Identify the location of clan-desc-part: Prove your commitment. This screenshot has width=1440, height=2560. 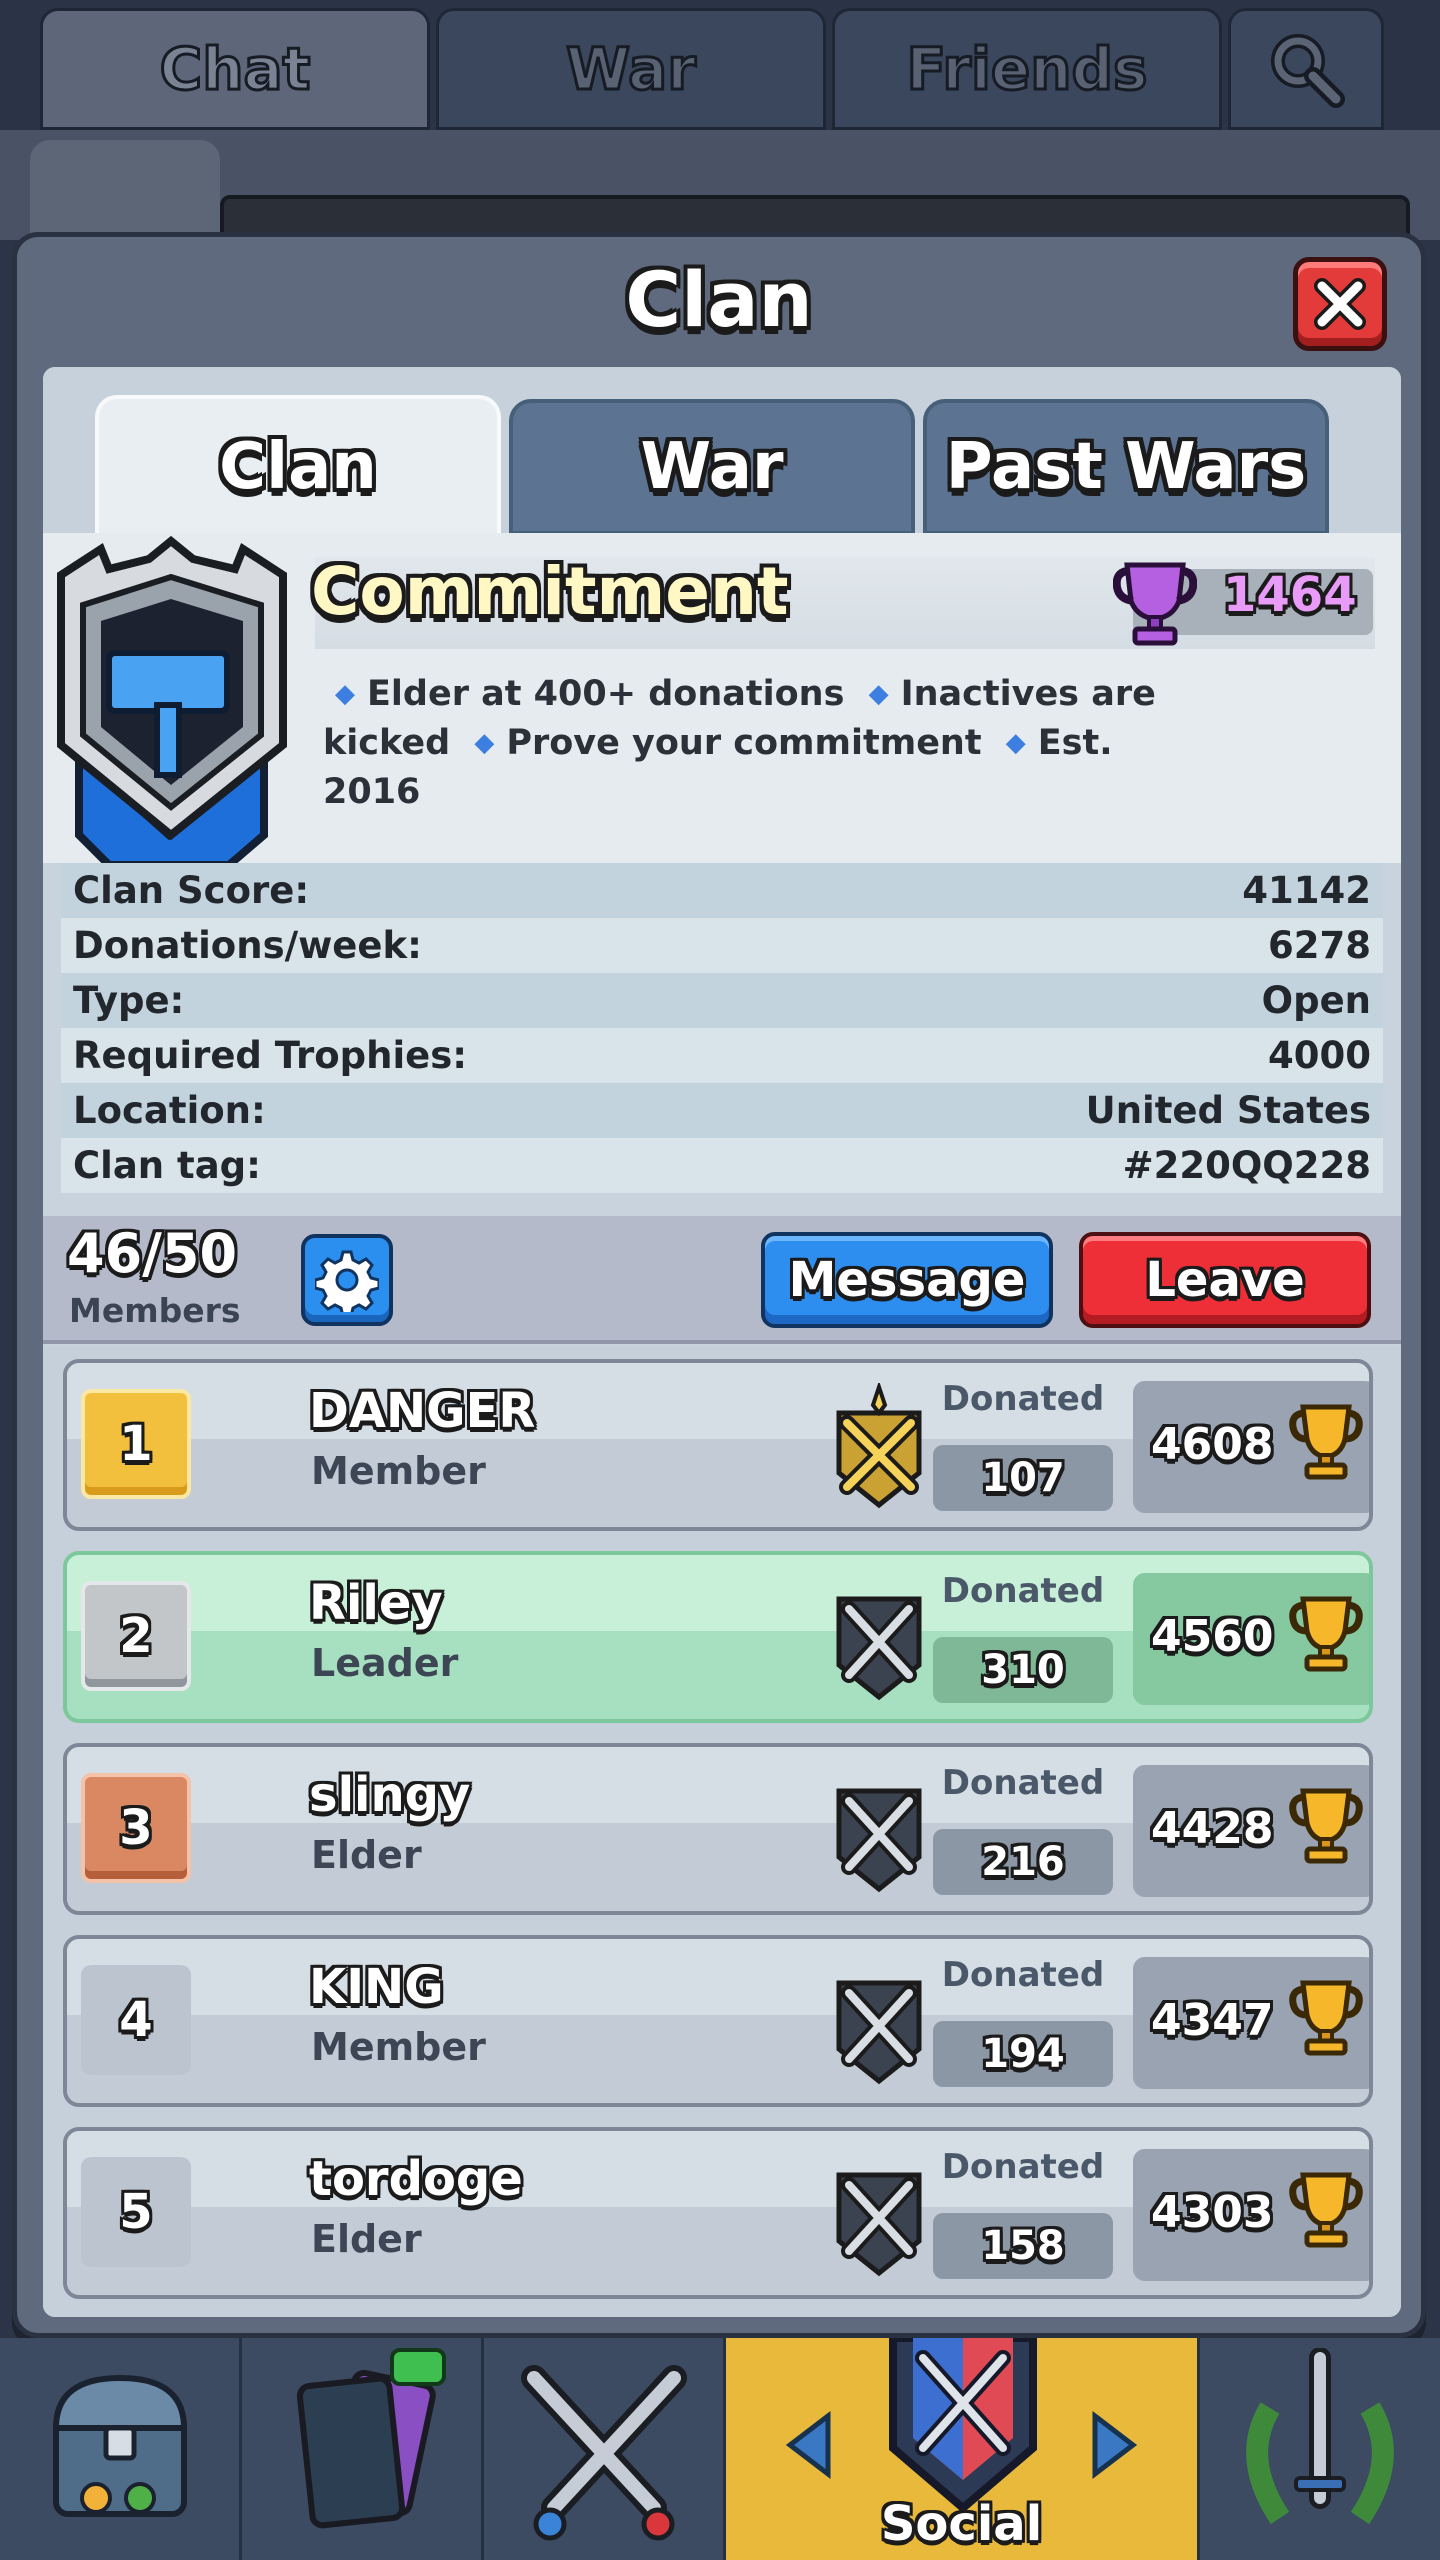
(744, 743).